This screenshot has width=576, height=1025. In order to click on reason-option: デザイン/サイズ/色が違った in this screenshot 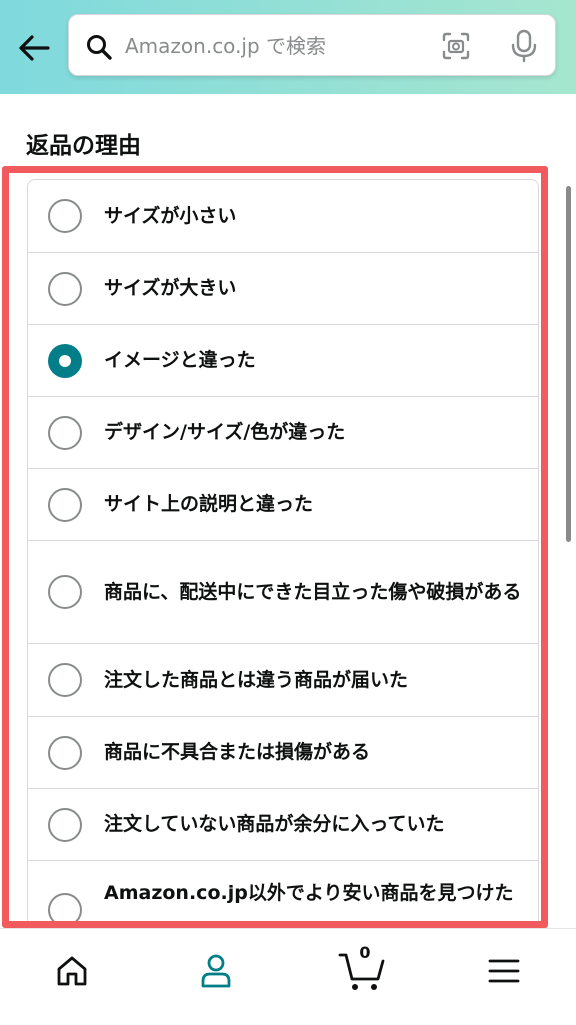, I will do `click(283, 433)`.